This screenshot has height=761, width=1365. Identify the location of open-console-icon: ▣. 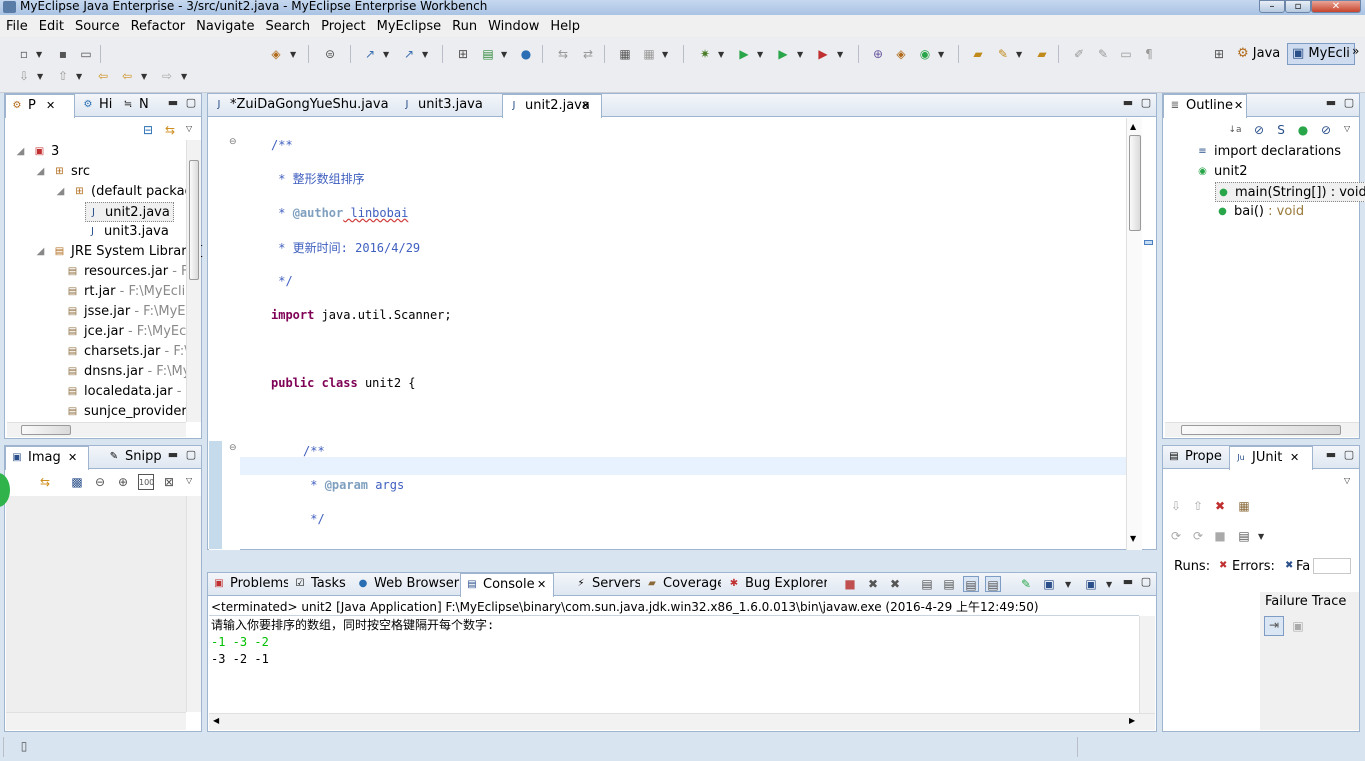
(1091, 584).